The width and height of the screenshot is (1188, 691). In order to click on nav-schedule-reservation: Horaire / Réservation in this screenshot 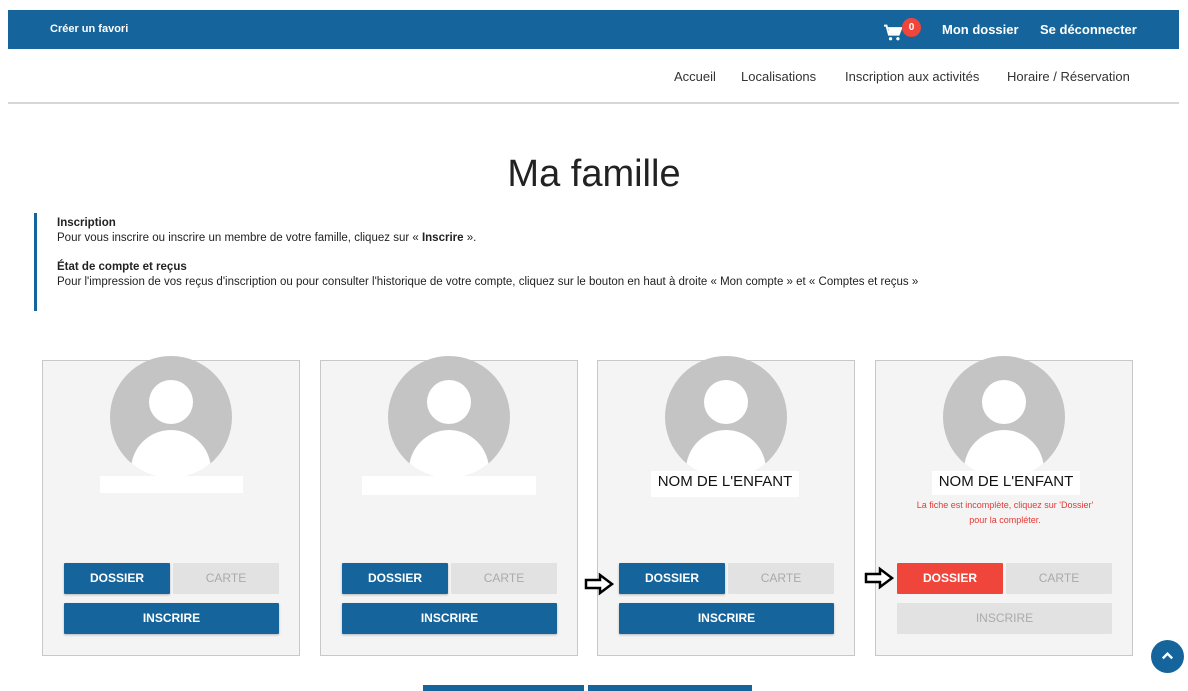, I will do `click(1068, 76)`.